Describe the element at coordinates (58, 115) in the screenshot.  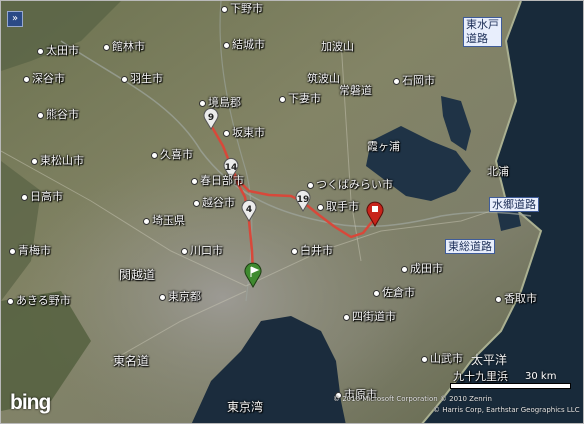
I see `place-label: 熊谷市` at that location.